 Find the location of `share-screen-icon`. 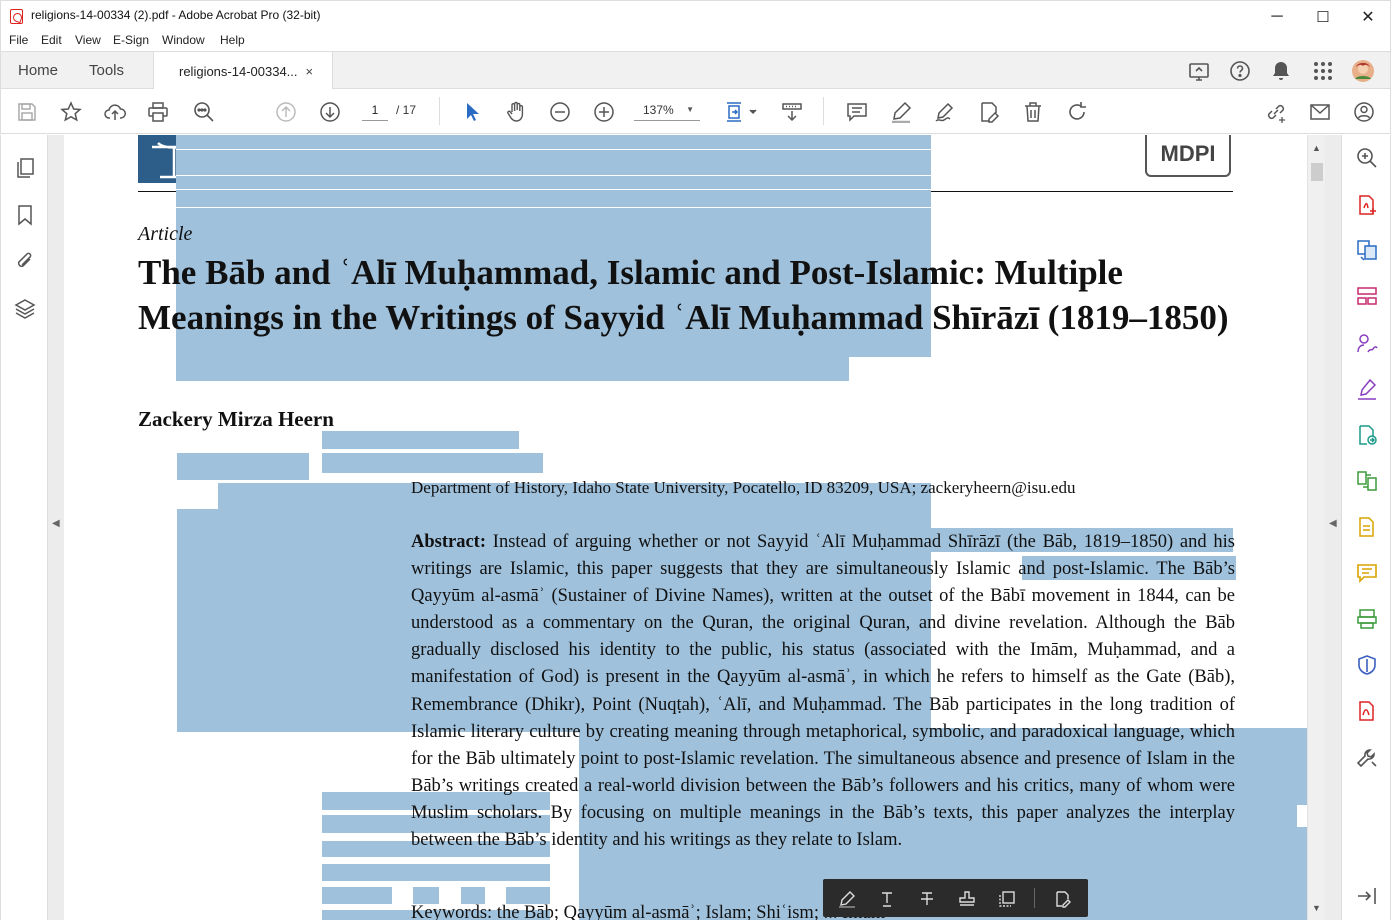

share-screen-icon is located at coordinates (1199, 71).